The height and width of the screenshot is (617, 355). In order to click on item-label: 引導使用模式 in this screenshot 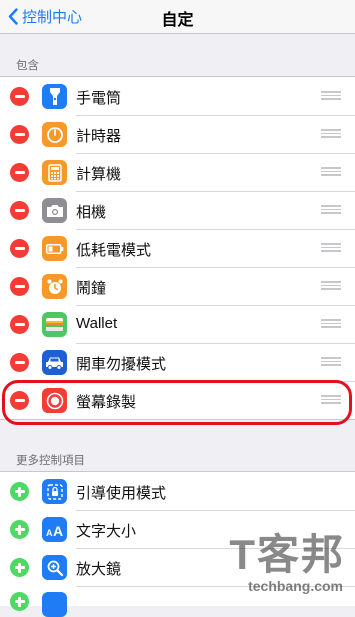, I will do `click(121, 493)`.